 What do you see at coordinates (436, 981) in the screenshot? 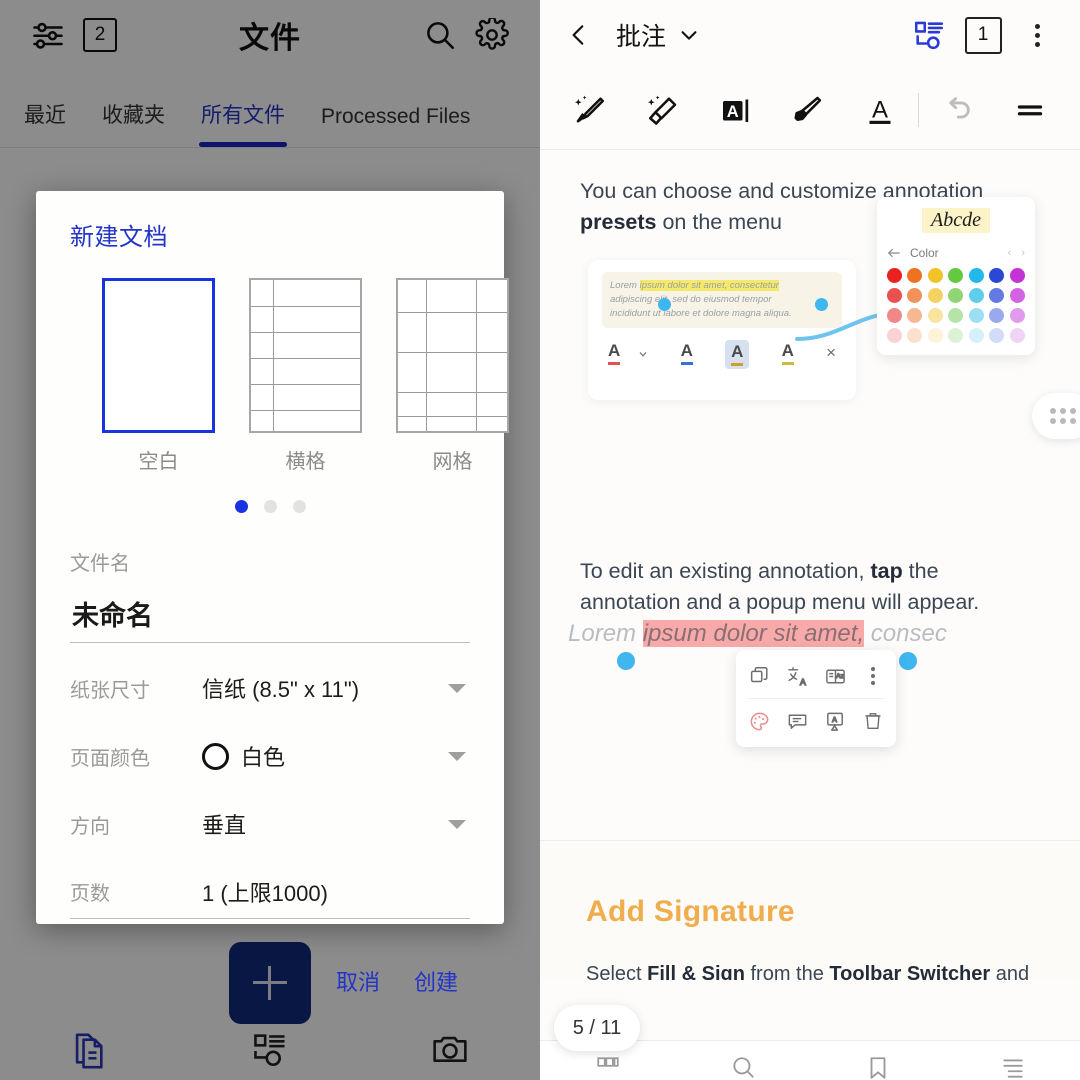
I see `create-button: 创建` at bounding box center [436, 981].